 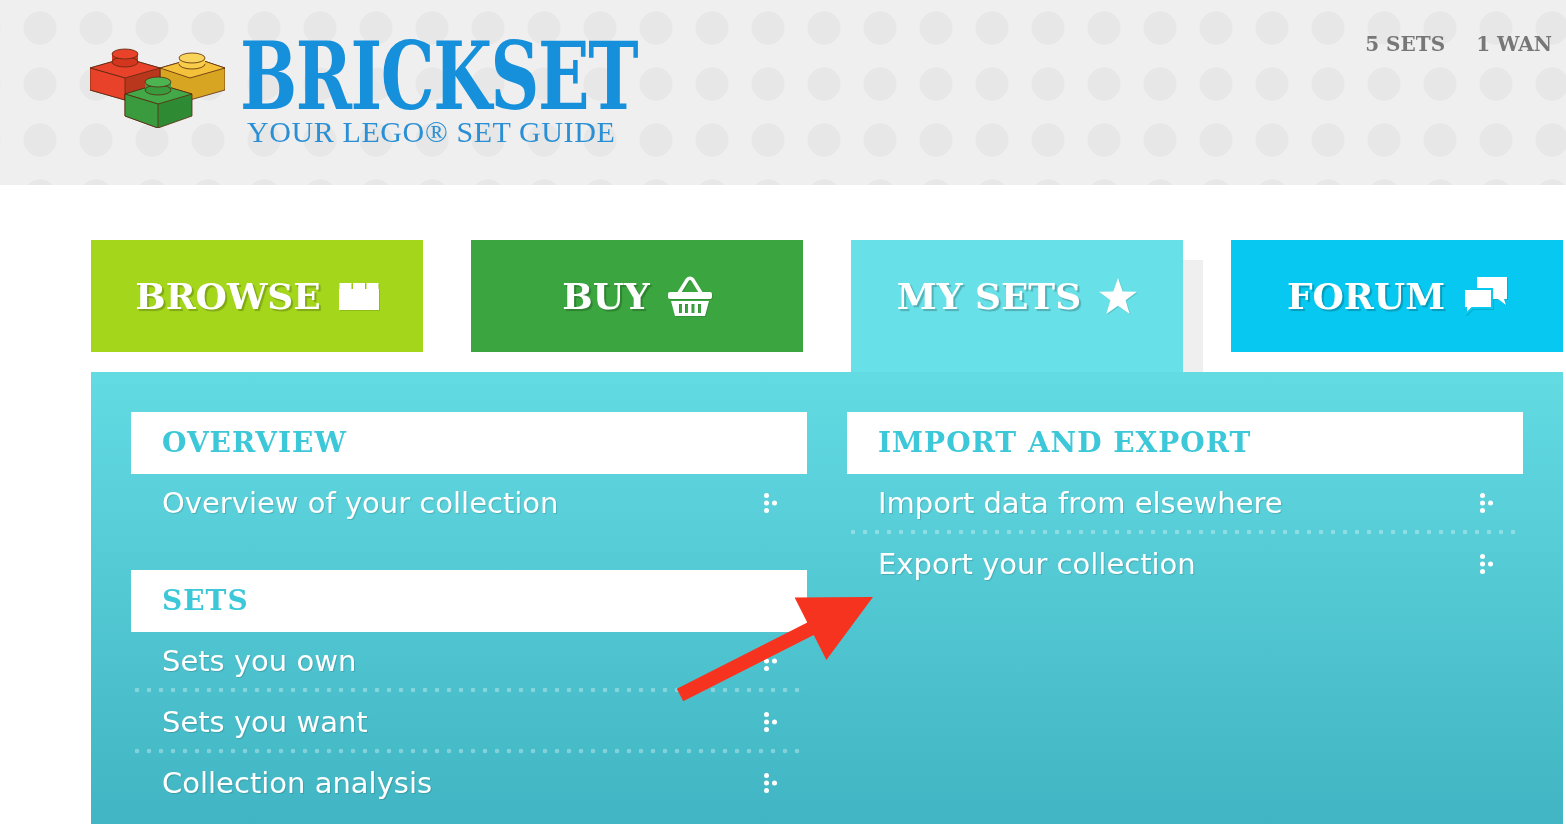 I want to click on star-icon, so click(x=1118, y=296).